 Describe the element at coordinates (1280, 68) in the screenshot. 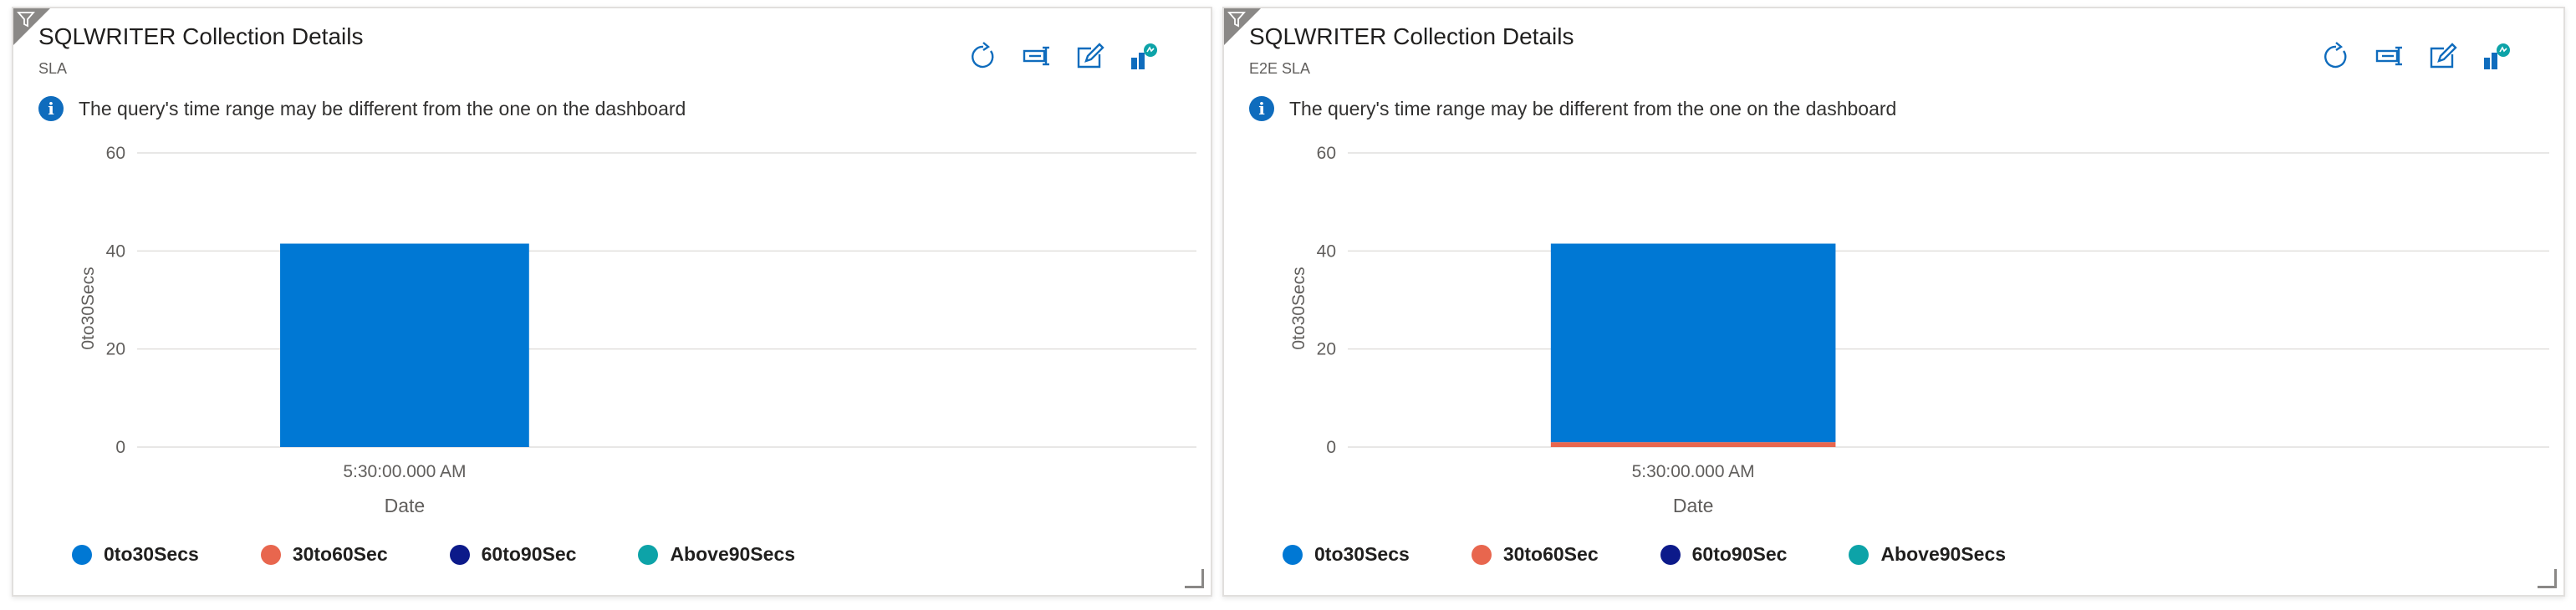

I see `panel-subtitle: E2E SLA` at that location.